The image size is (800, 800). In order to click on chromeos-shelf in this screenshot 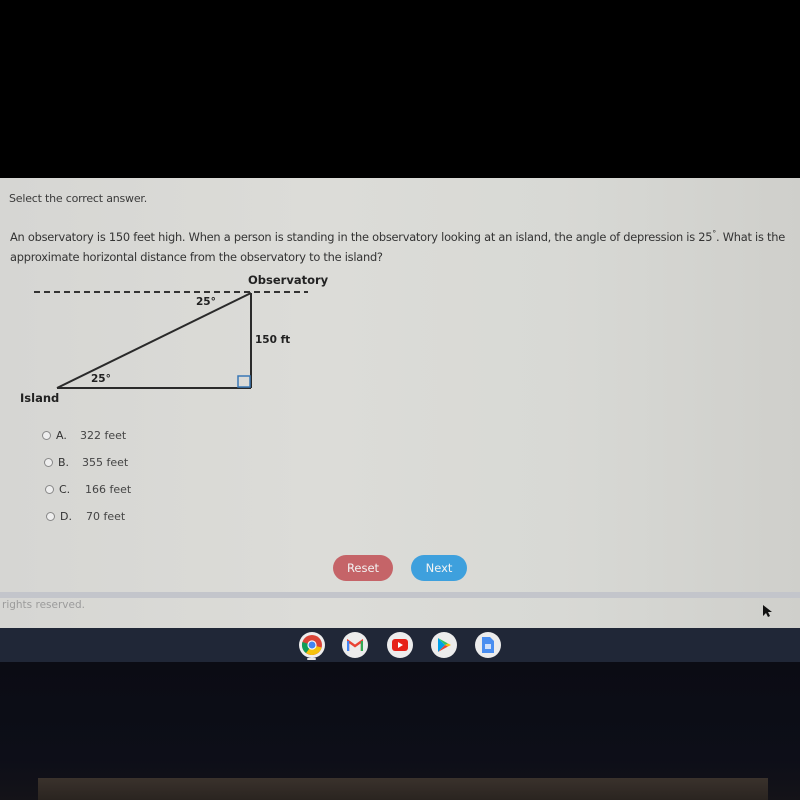, I will do `click(400, 645)`.